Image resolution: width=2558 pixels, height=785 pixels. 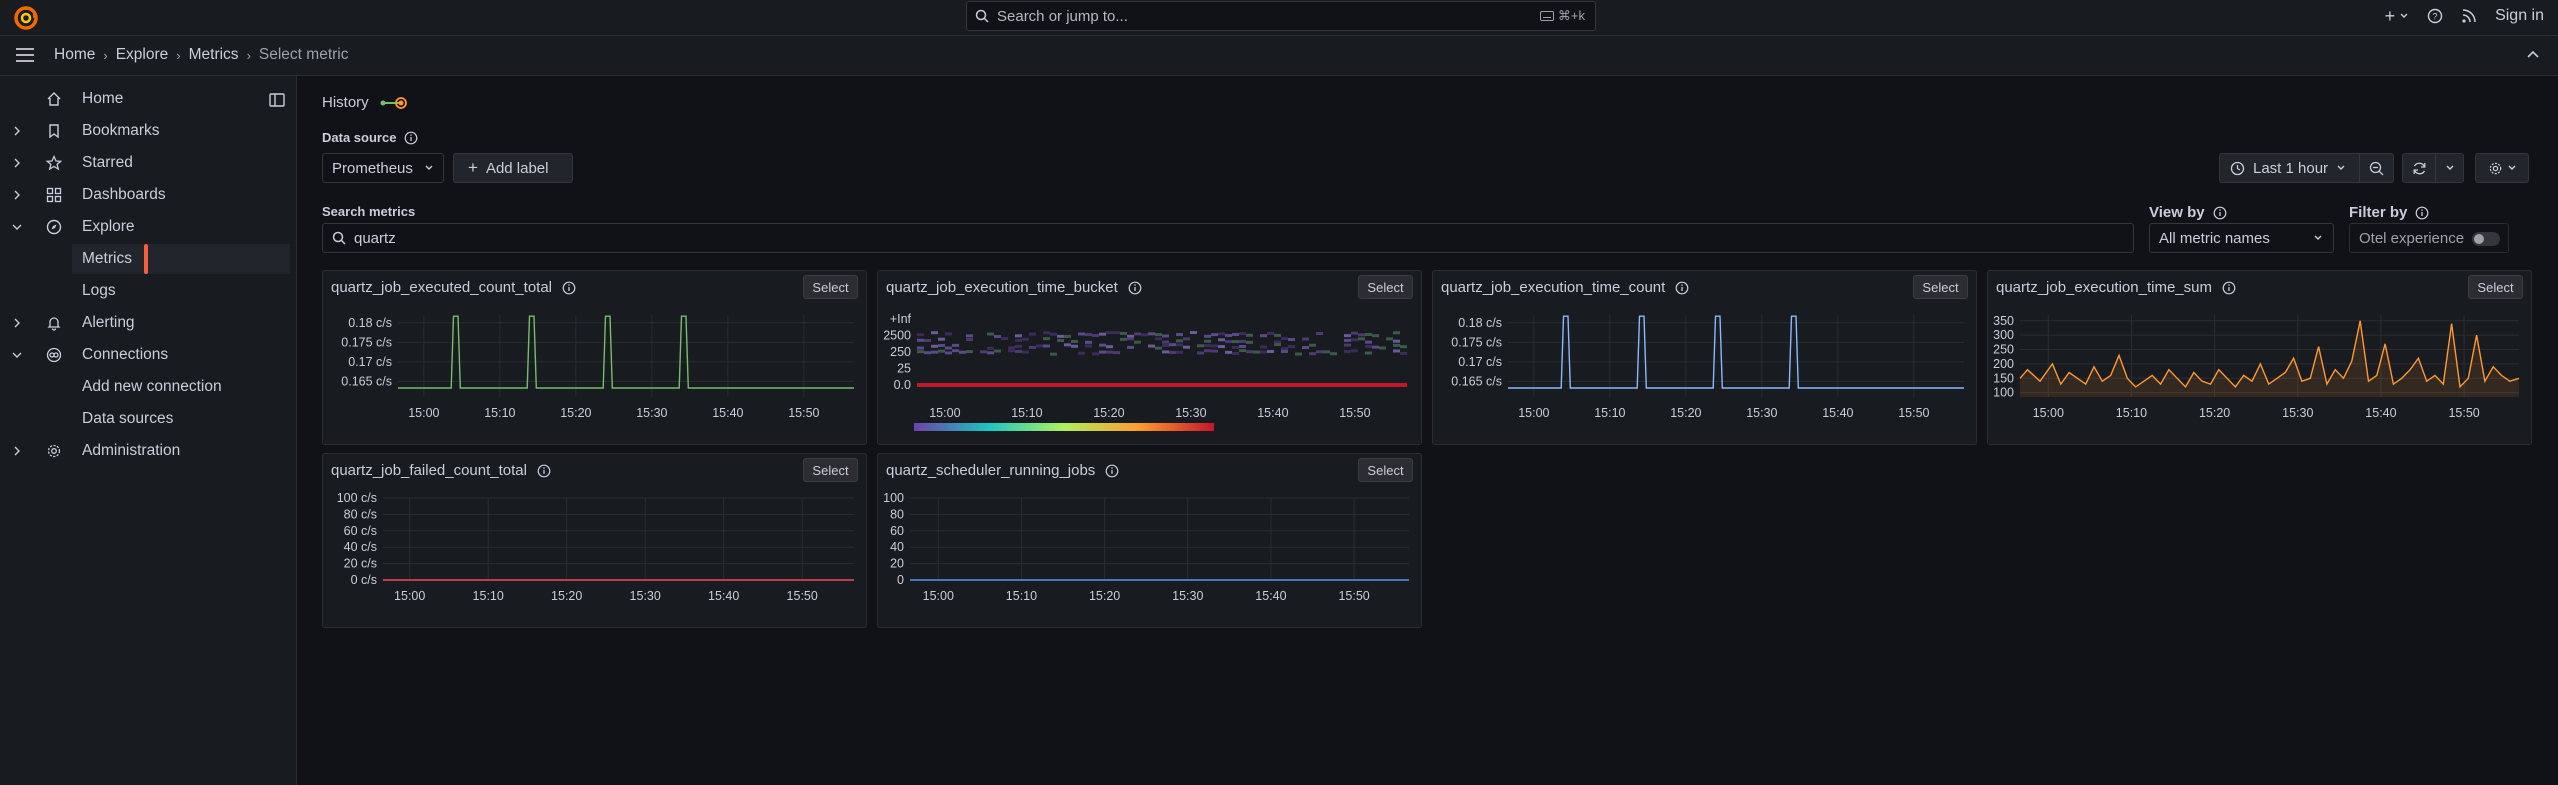 I want to click on y-tick-label: 60 c/s, so click(x=360, y=531).